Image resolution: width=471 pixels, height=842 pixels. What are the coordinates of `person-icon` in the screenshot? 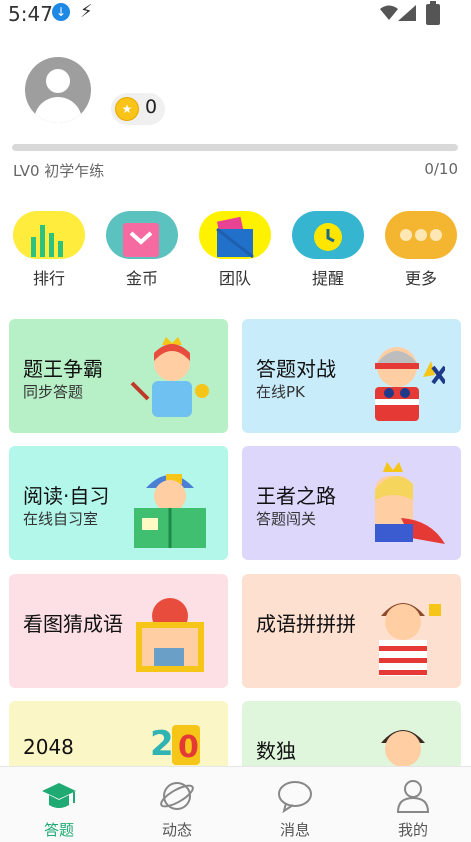 It's located at (413, 796).